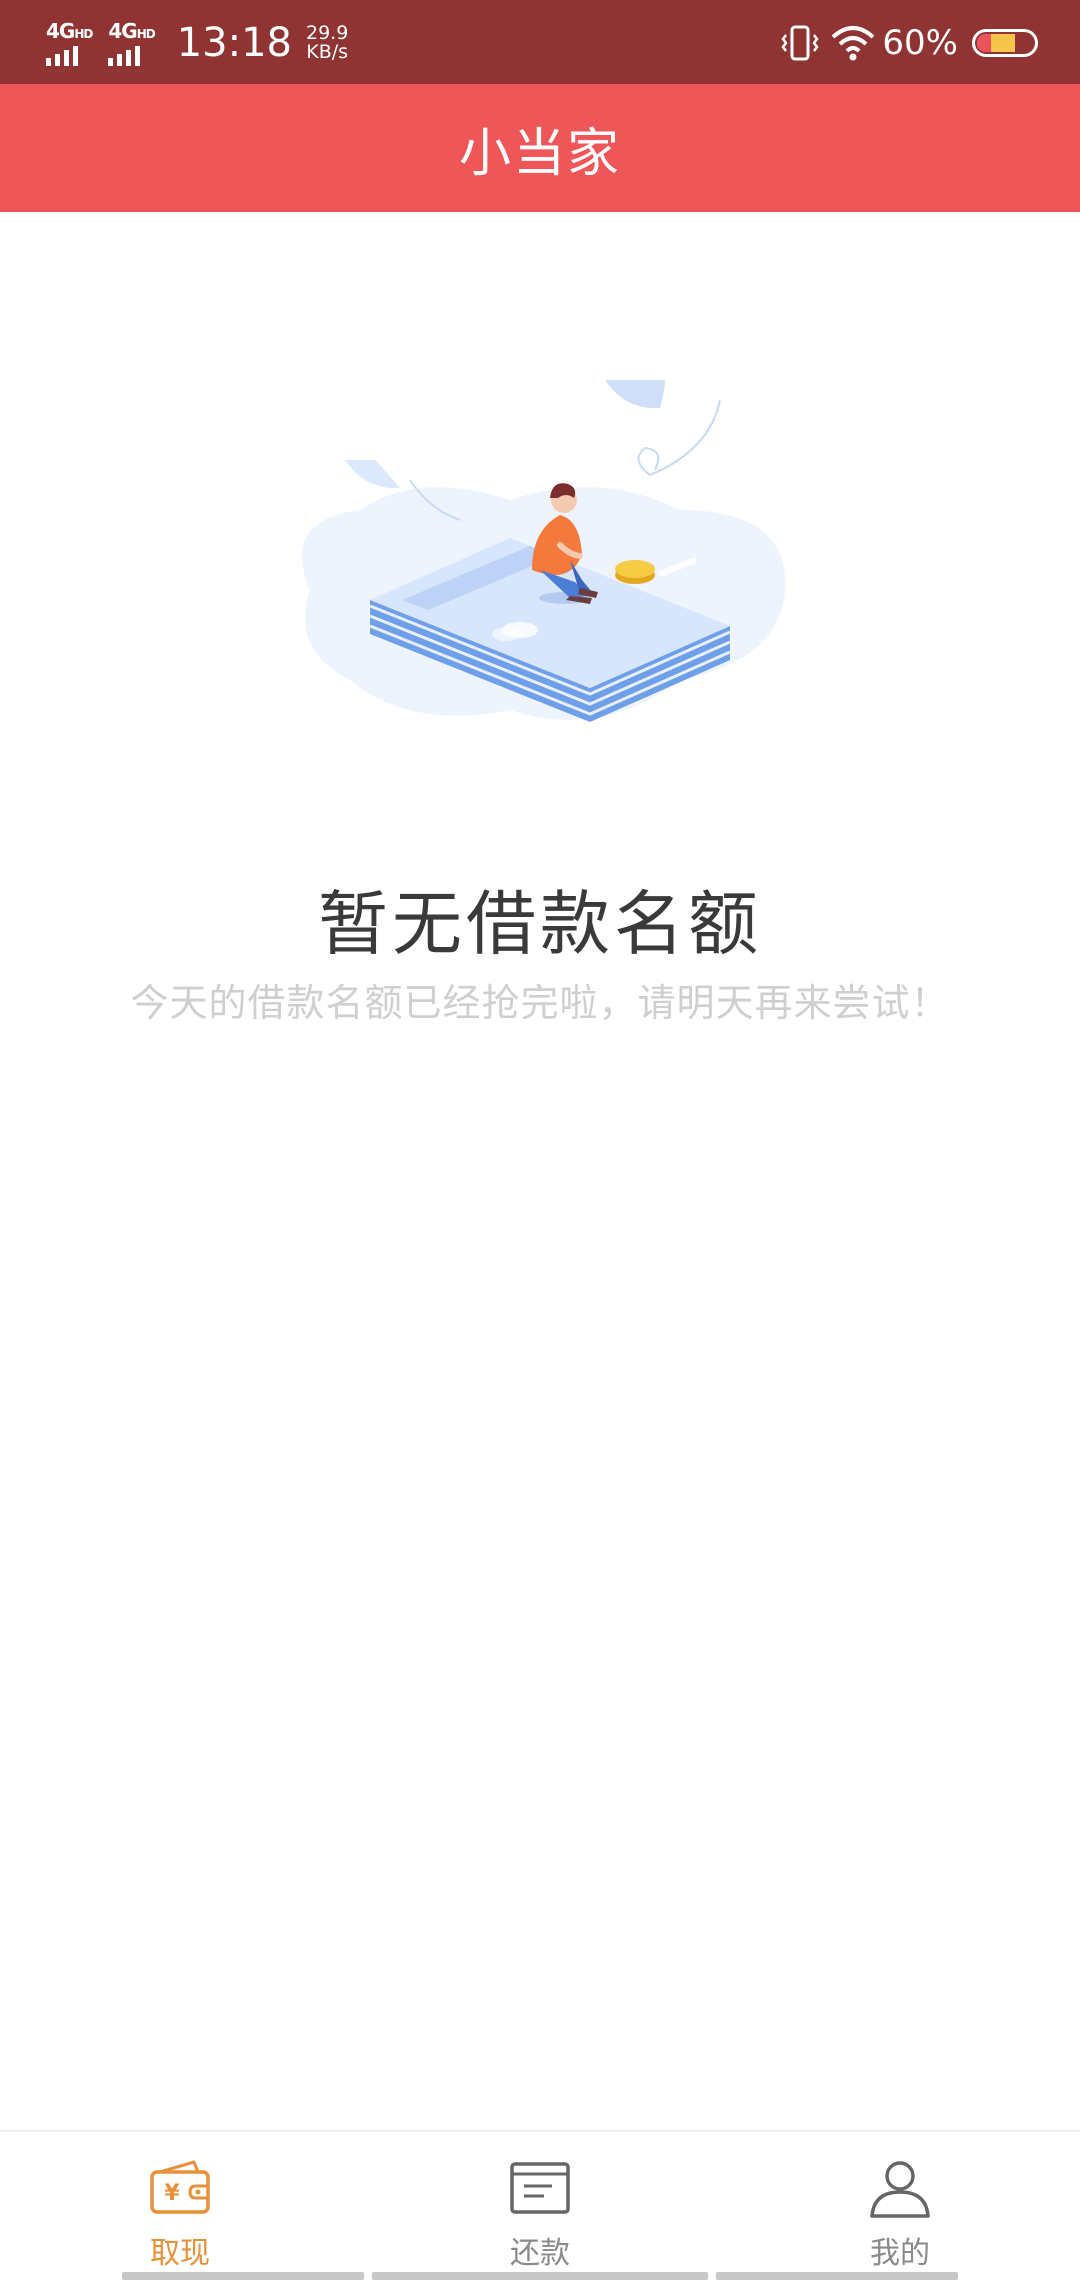  I want to click on status-right: 60%, so click(909, 43).